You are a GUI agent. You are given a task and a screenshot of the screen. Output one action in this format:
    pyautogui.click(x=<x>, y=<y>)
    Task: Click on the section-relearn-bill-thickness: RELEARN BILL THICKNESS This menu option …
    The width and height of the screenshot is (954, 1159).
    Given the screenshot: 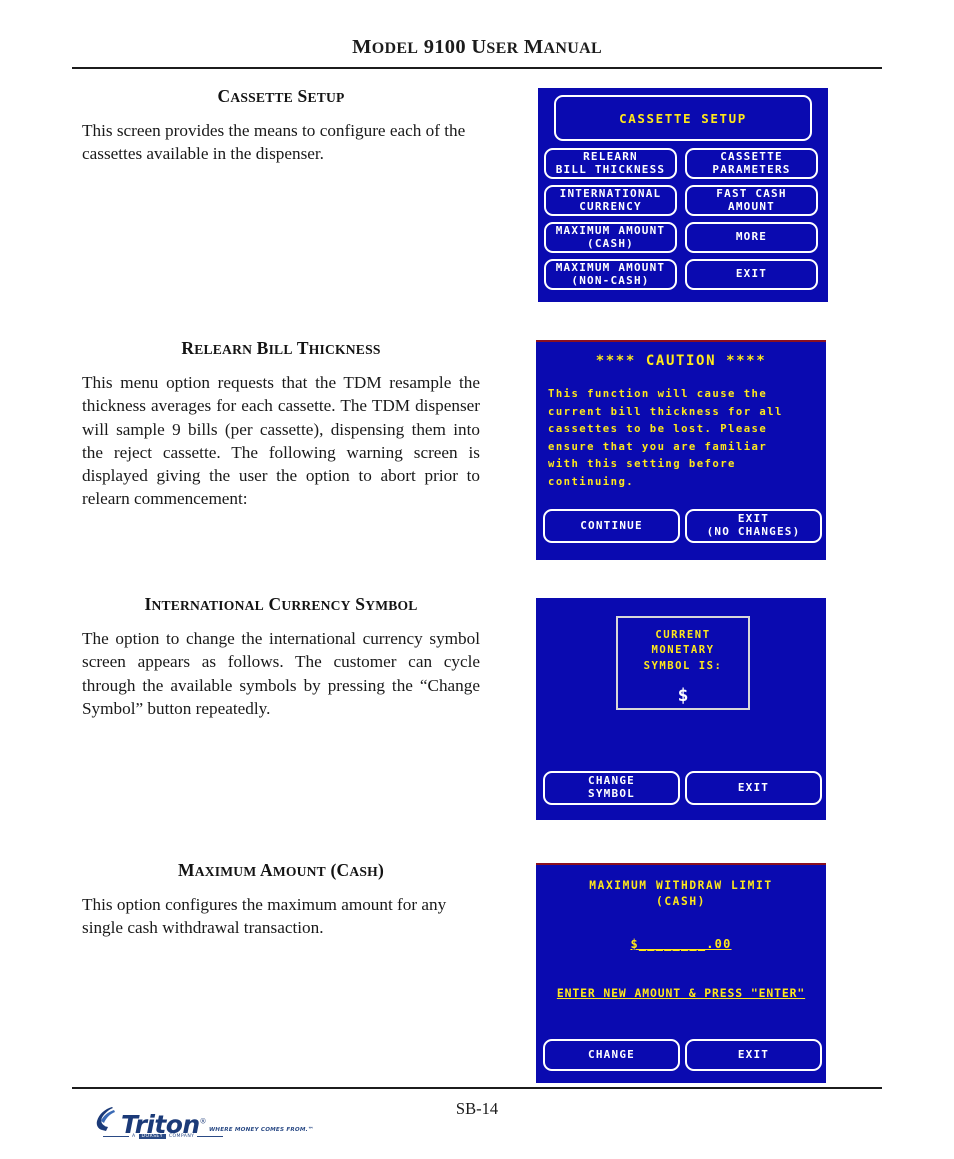 What is the action you would take?
    pyautogui.click(x=281, y=424)
    